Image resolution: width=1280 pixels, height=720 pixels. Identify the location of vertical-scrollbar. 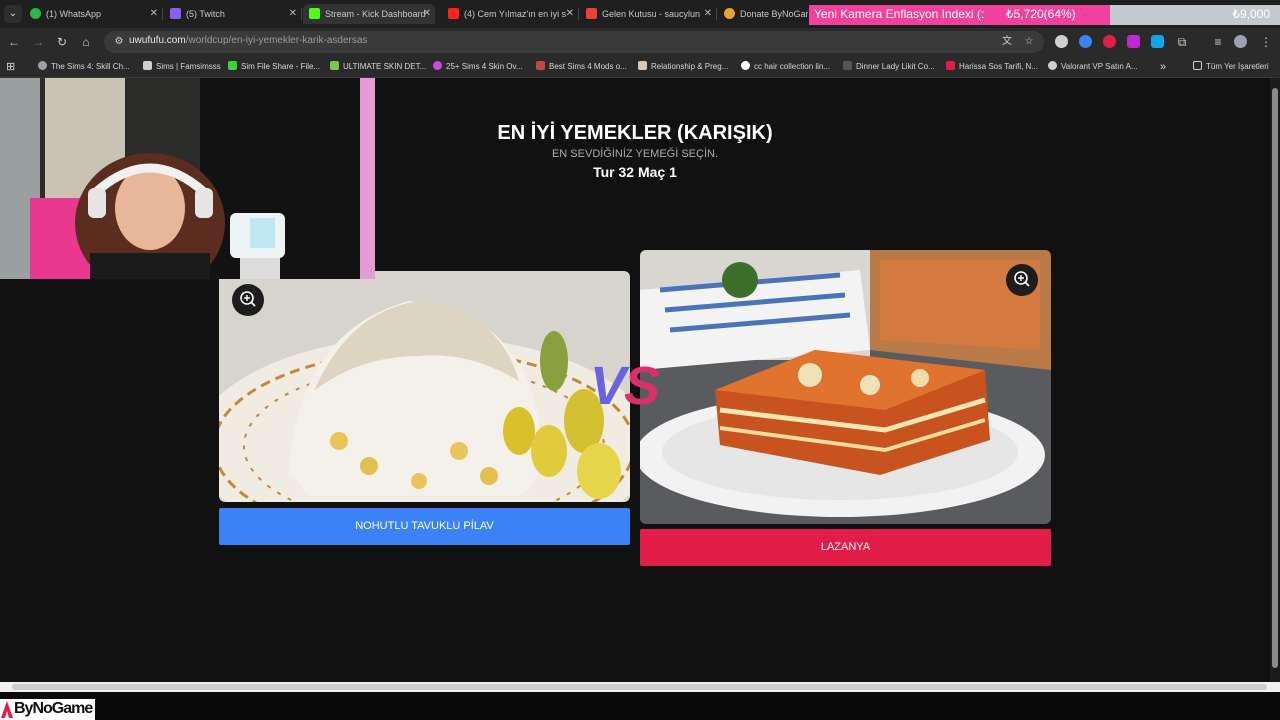
(1275, 380).